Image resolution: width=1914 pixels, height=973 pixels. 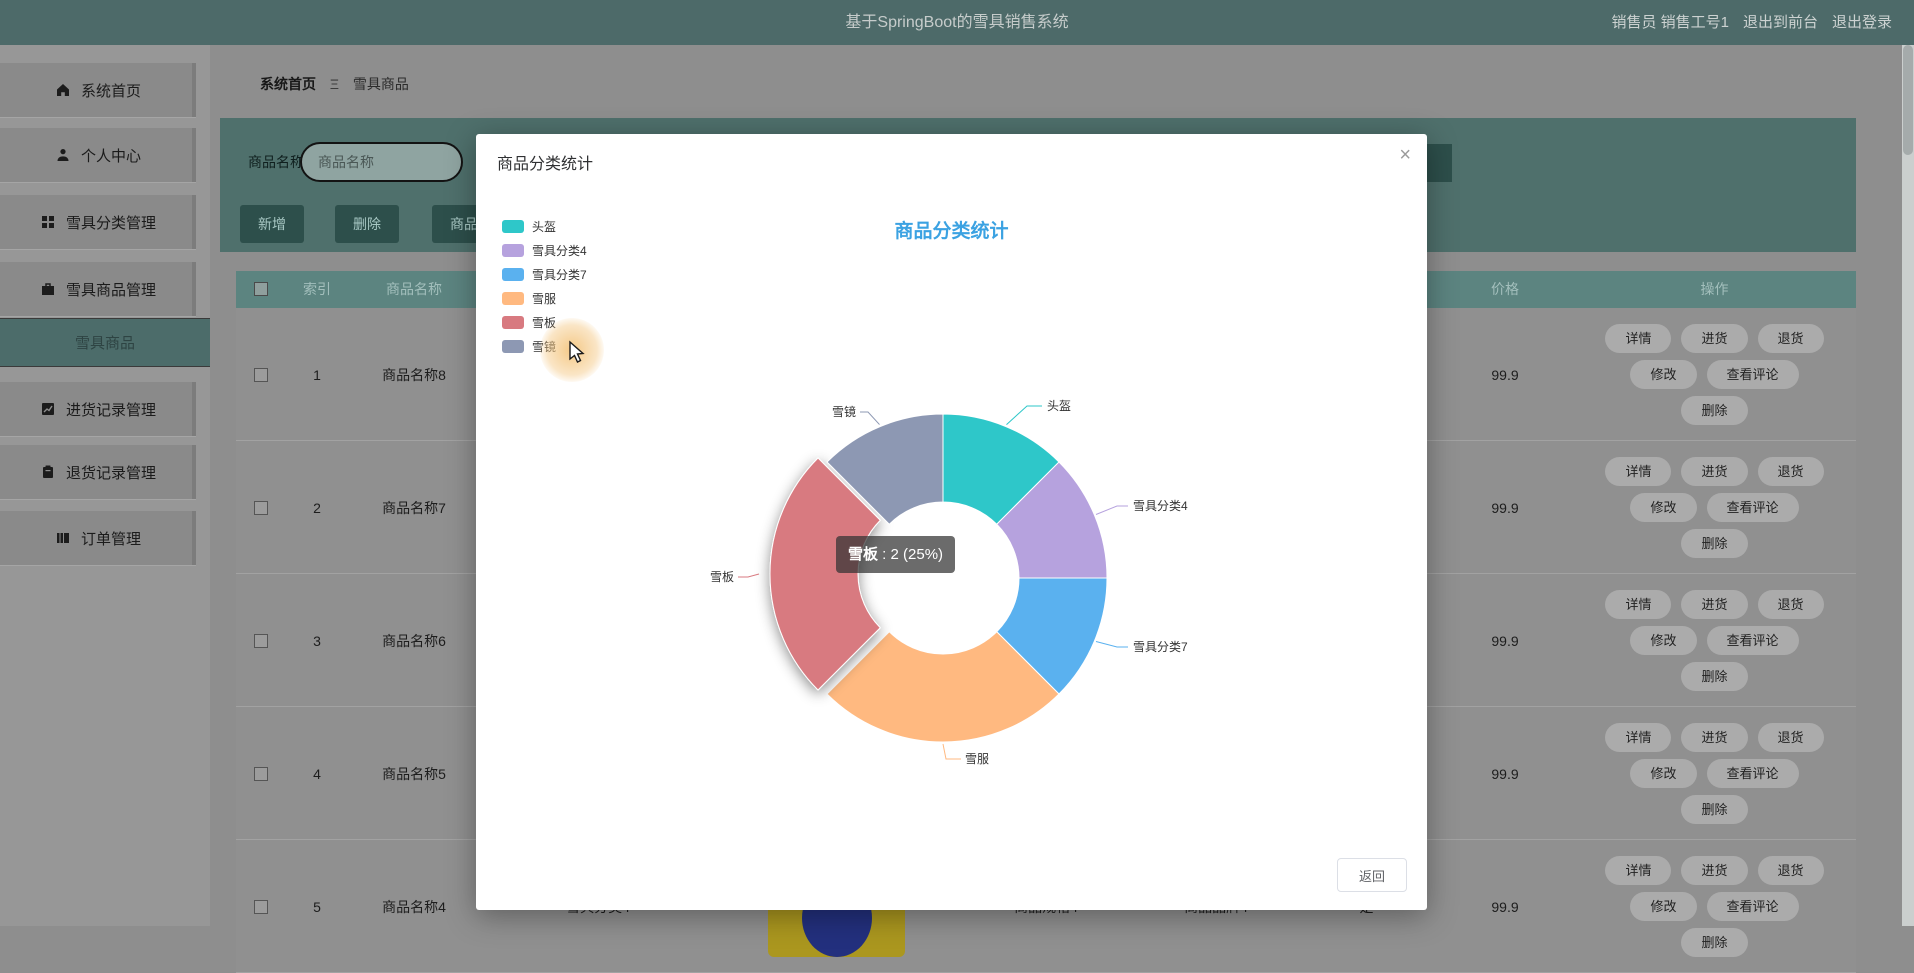 I want to click on sidebar-item-purchase-records: 进货记录管理, so click(x=98, y=409).